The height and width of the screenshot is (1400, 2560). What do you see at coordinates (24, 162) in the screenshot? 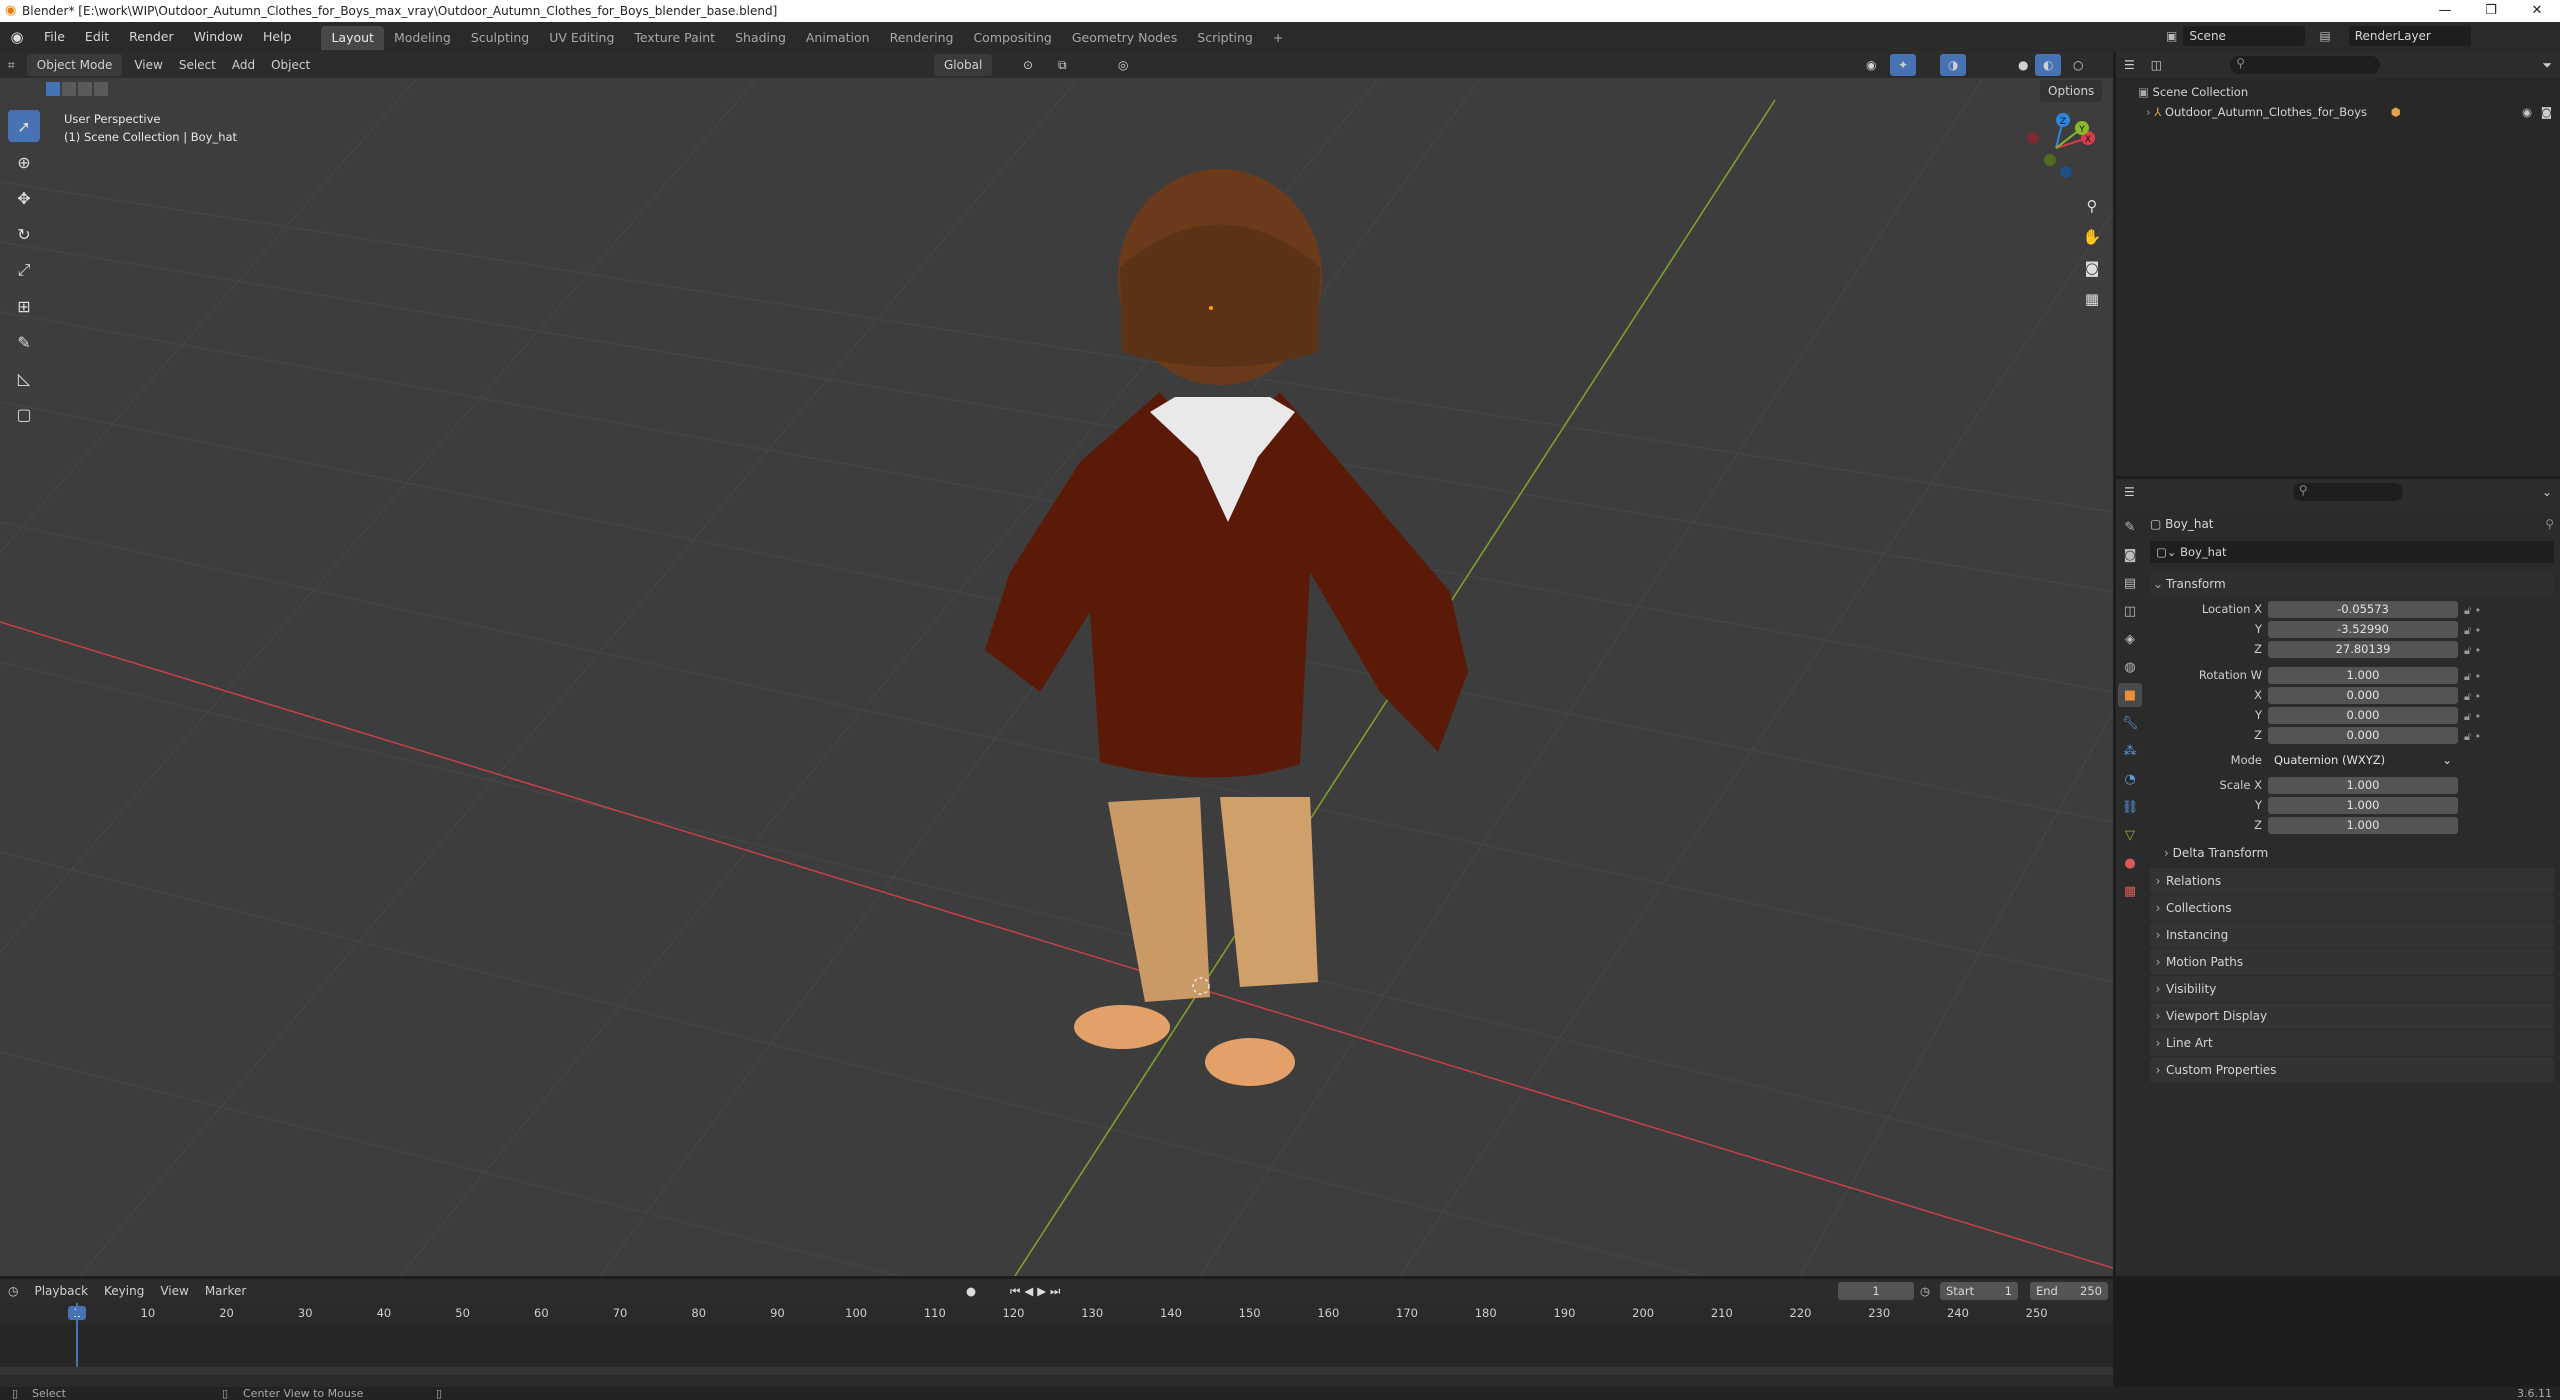
I see `cursor-tool-icon: ⊕` at bounding box center [24, 162].